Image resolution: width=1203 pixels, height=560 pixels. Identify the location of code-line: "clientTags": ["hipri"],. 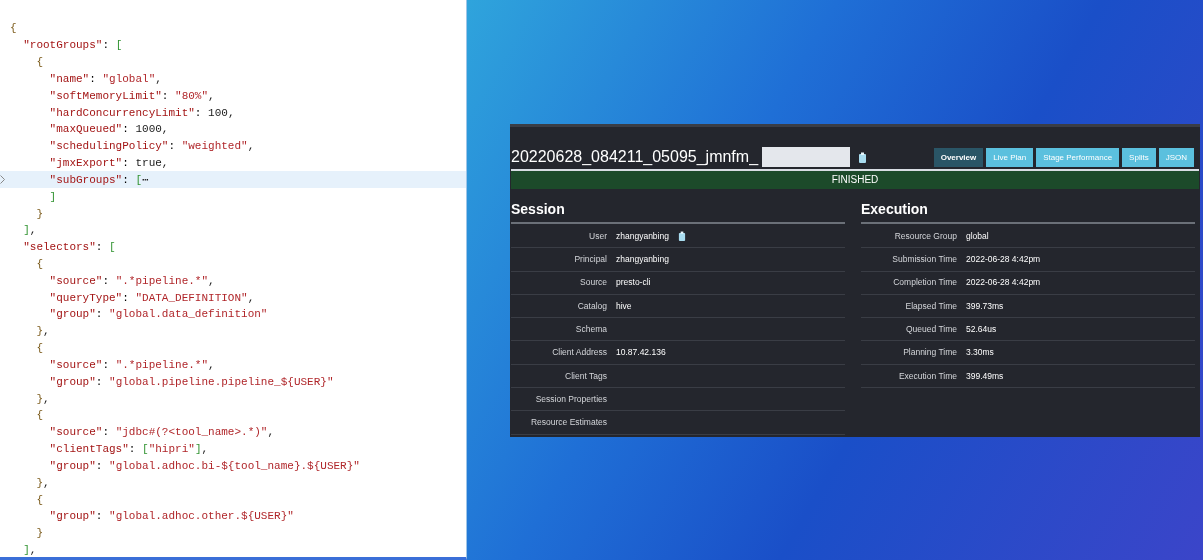
(128, 450).